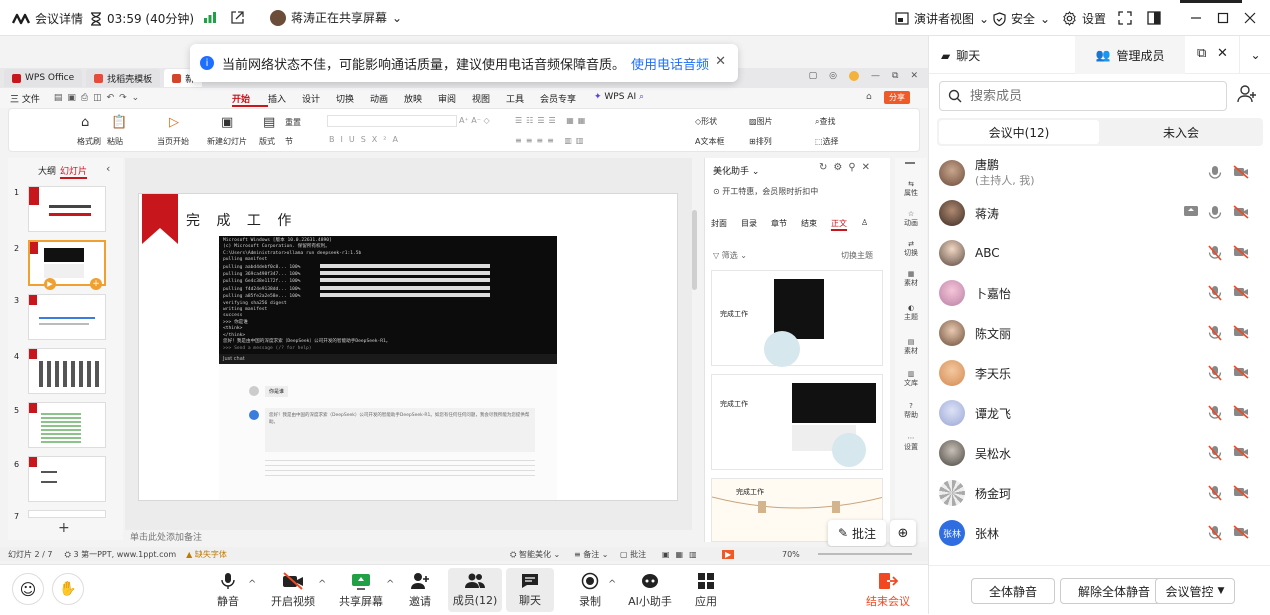  What do you see at coordinates (875, 76) in the screenshot?
I see `minimize-icon: —` at bounding box center [875, 76].